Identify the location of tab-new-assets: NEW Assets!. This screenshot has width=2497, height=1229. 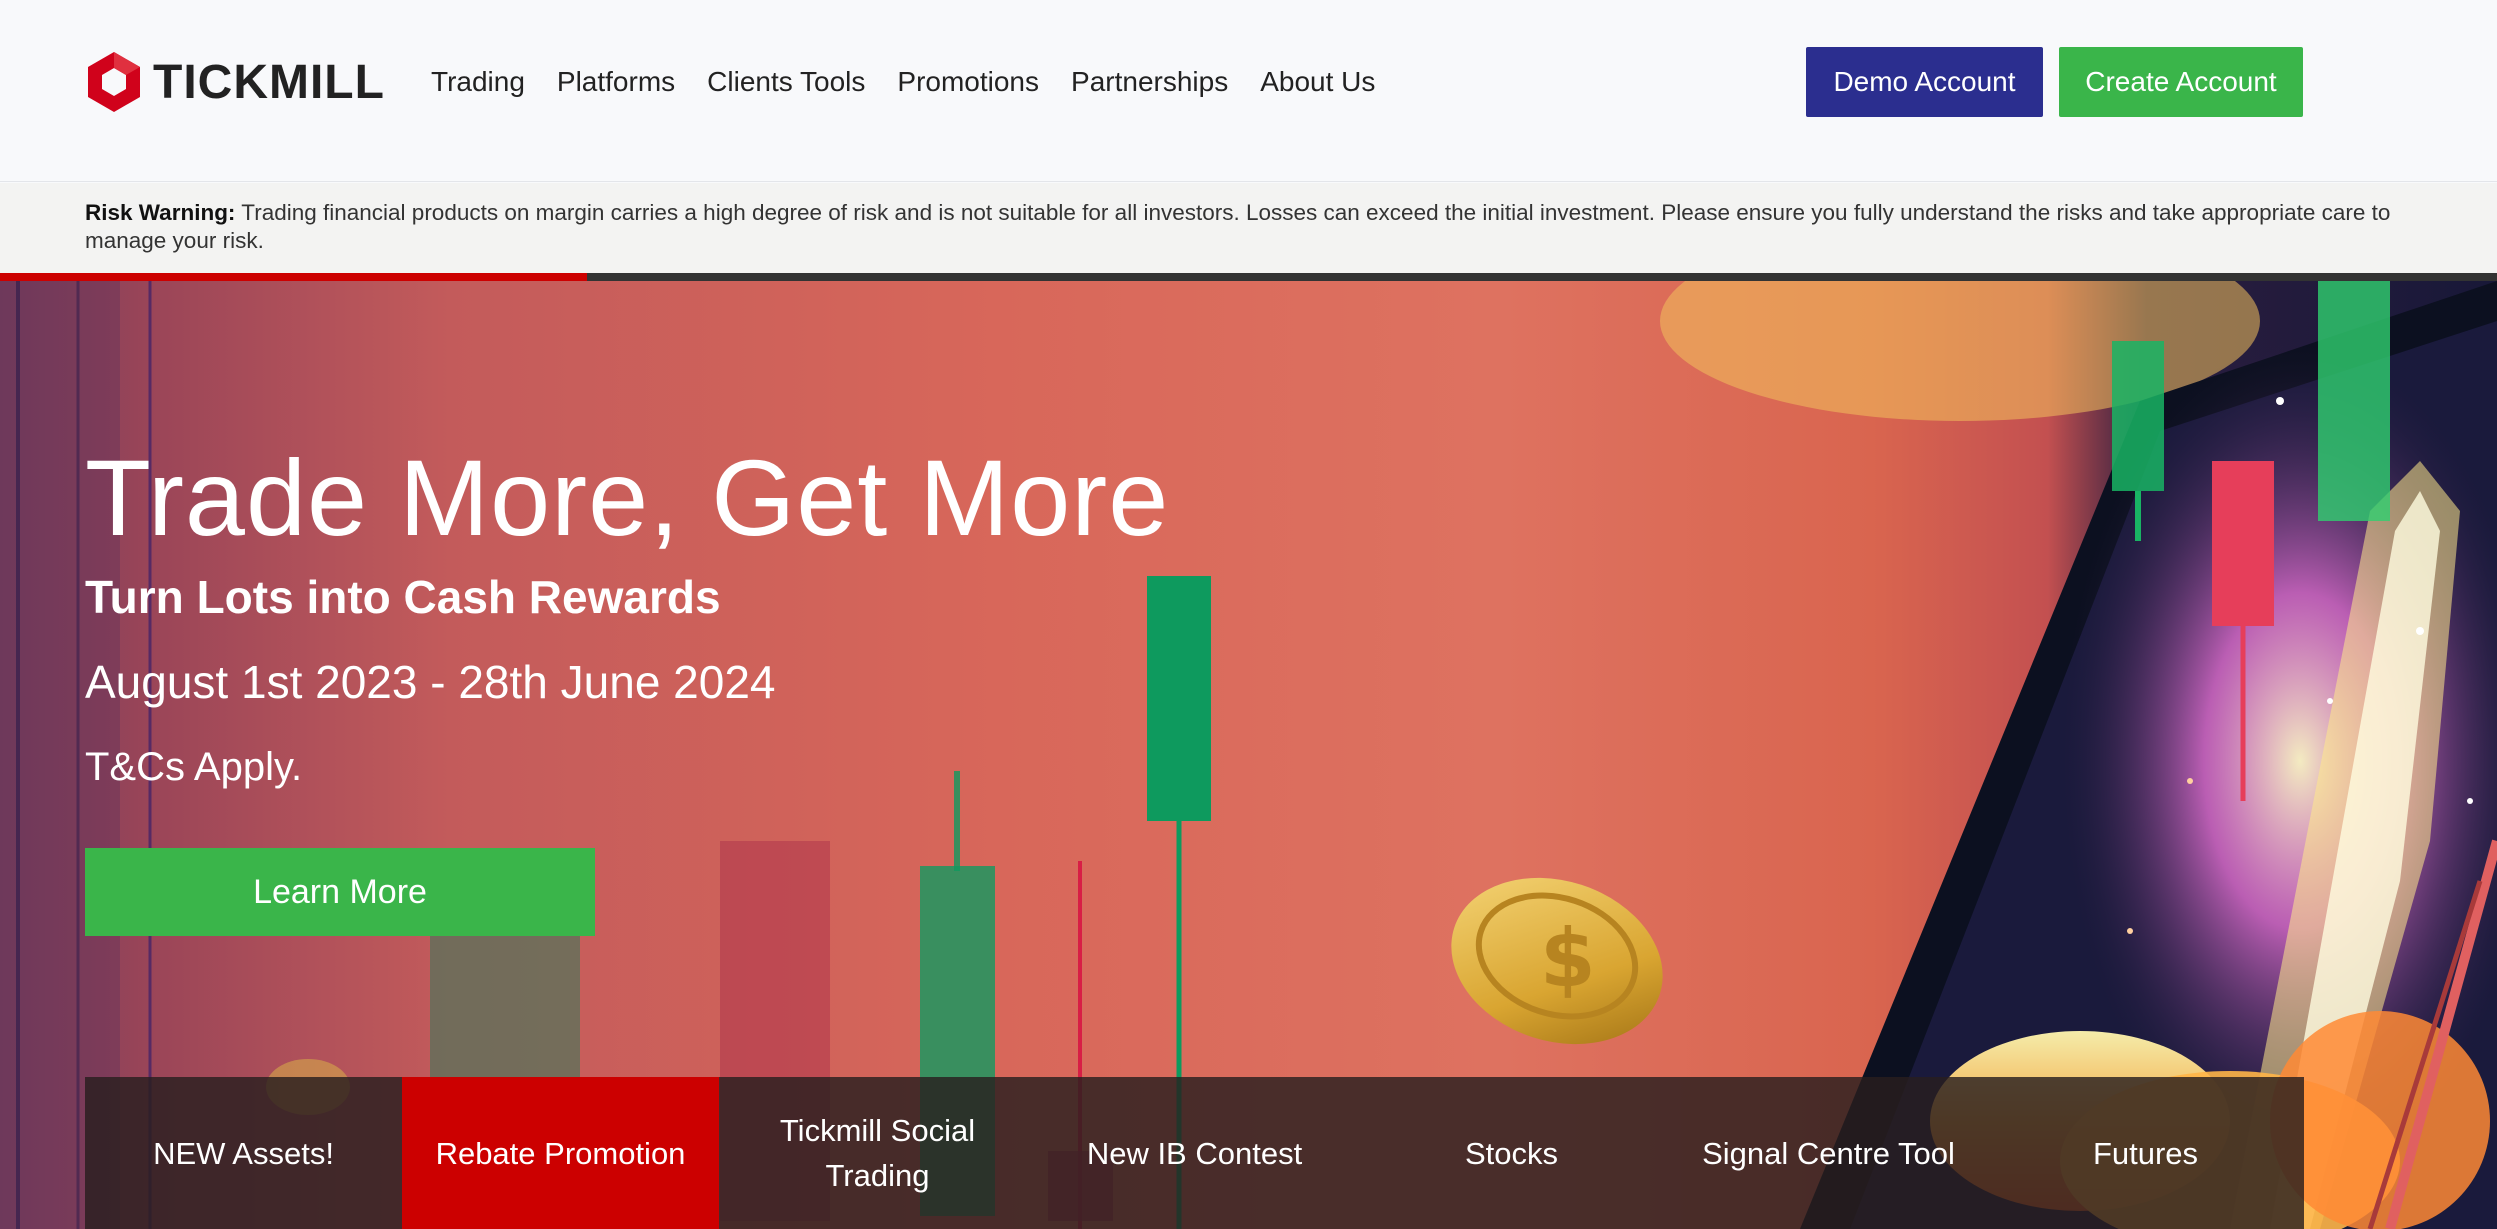
(243, 1153).